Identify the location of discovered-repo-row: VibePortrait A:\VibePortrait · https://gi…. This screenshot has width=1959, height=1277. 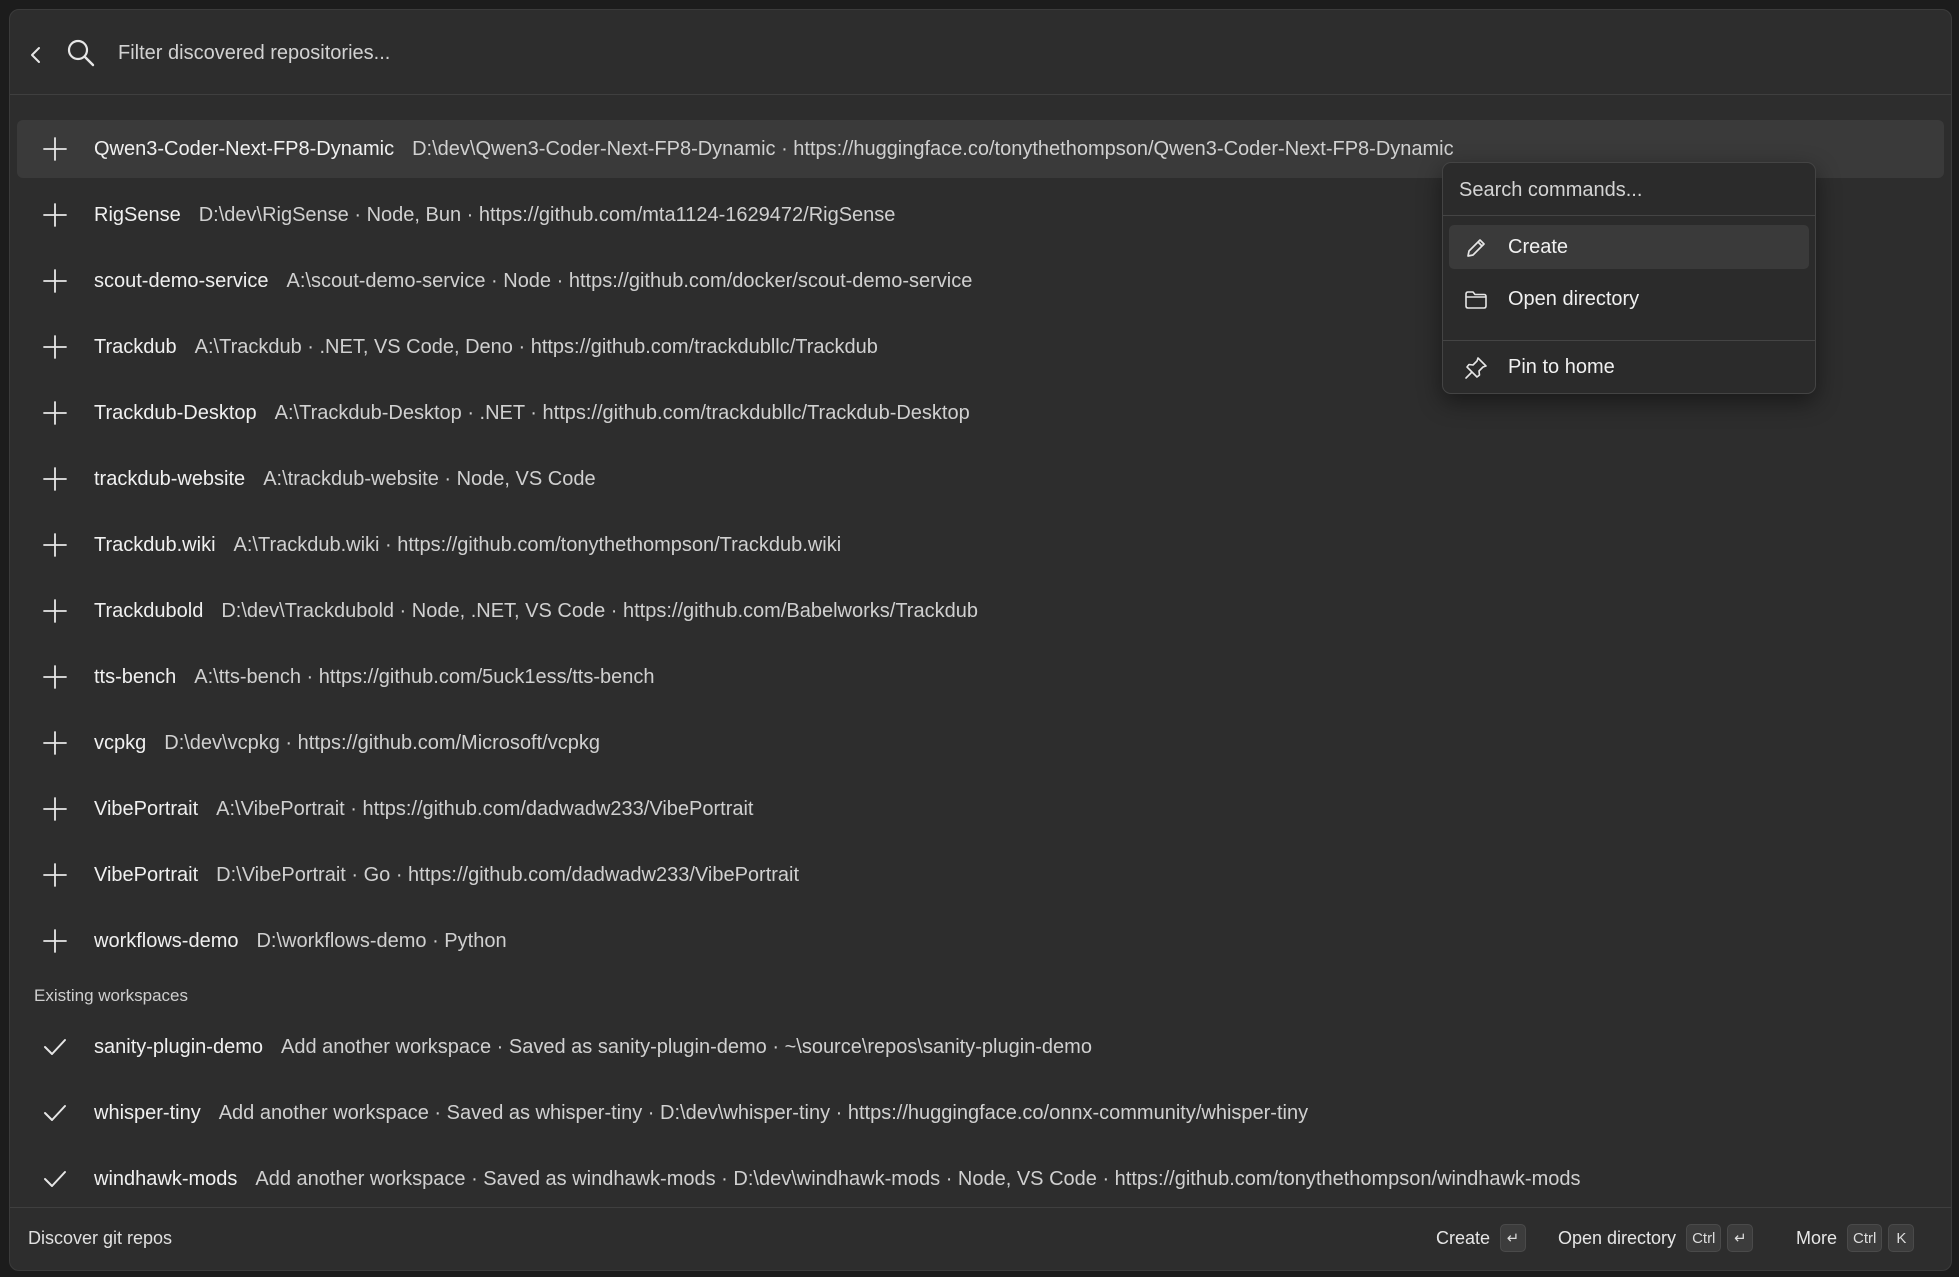
(980, 809).